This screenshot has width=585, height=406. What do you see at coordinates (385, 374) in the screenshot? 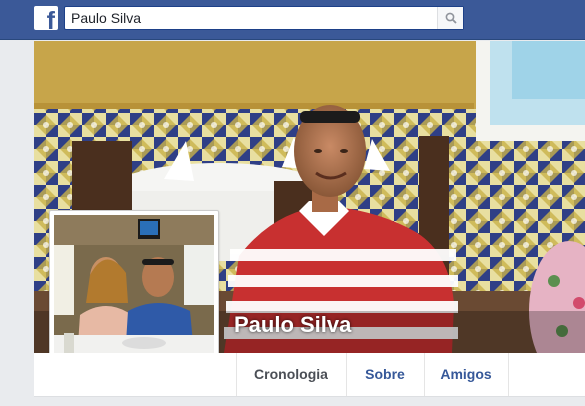
I see `tab-sobre: Sobre` at bounding box center [385, 374].